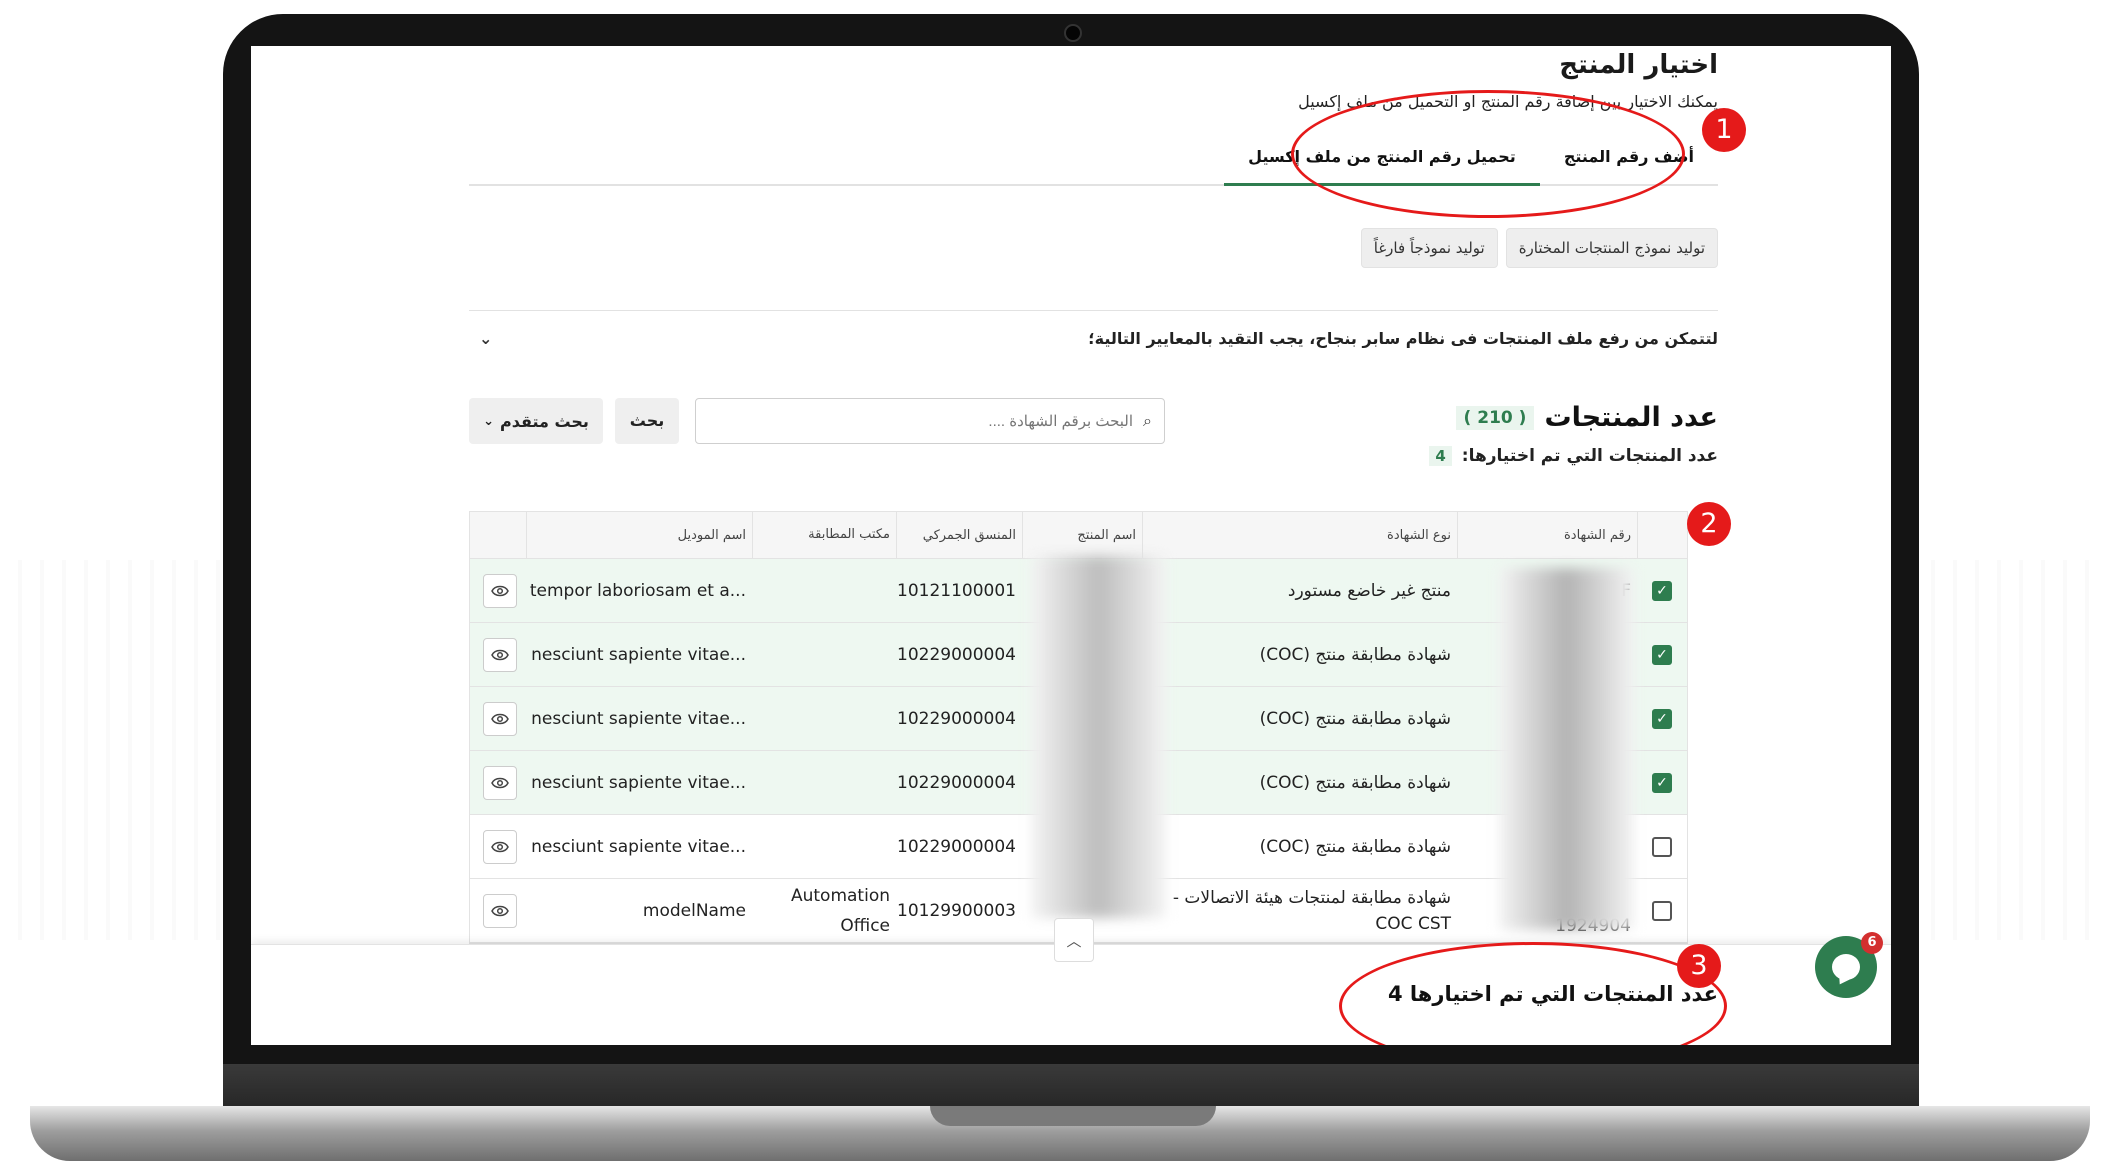 The width and height of the screenshot is (2107, 1165). Describe the element at coordinates (1073, 1116) in the screenshot. I see `laptop-notch` at that location.